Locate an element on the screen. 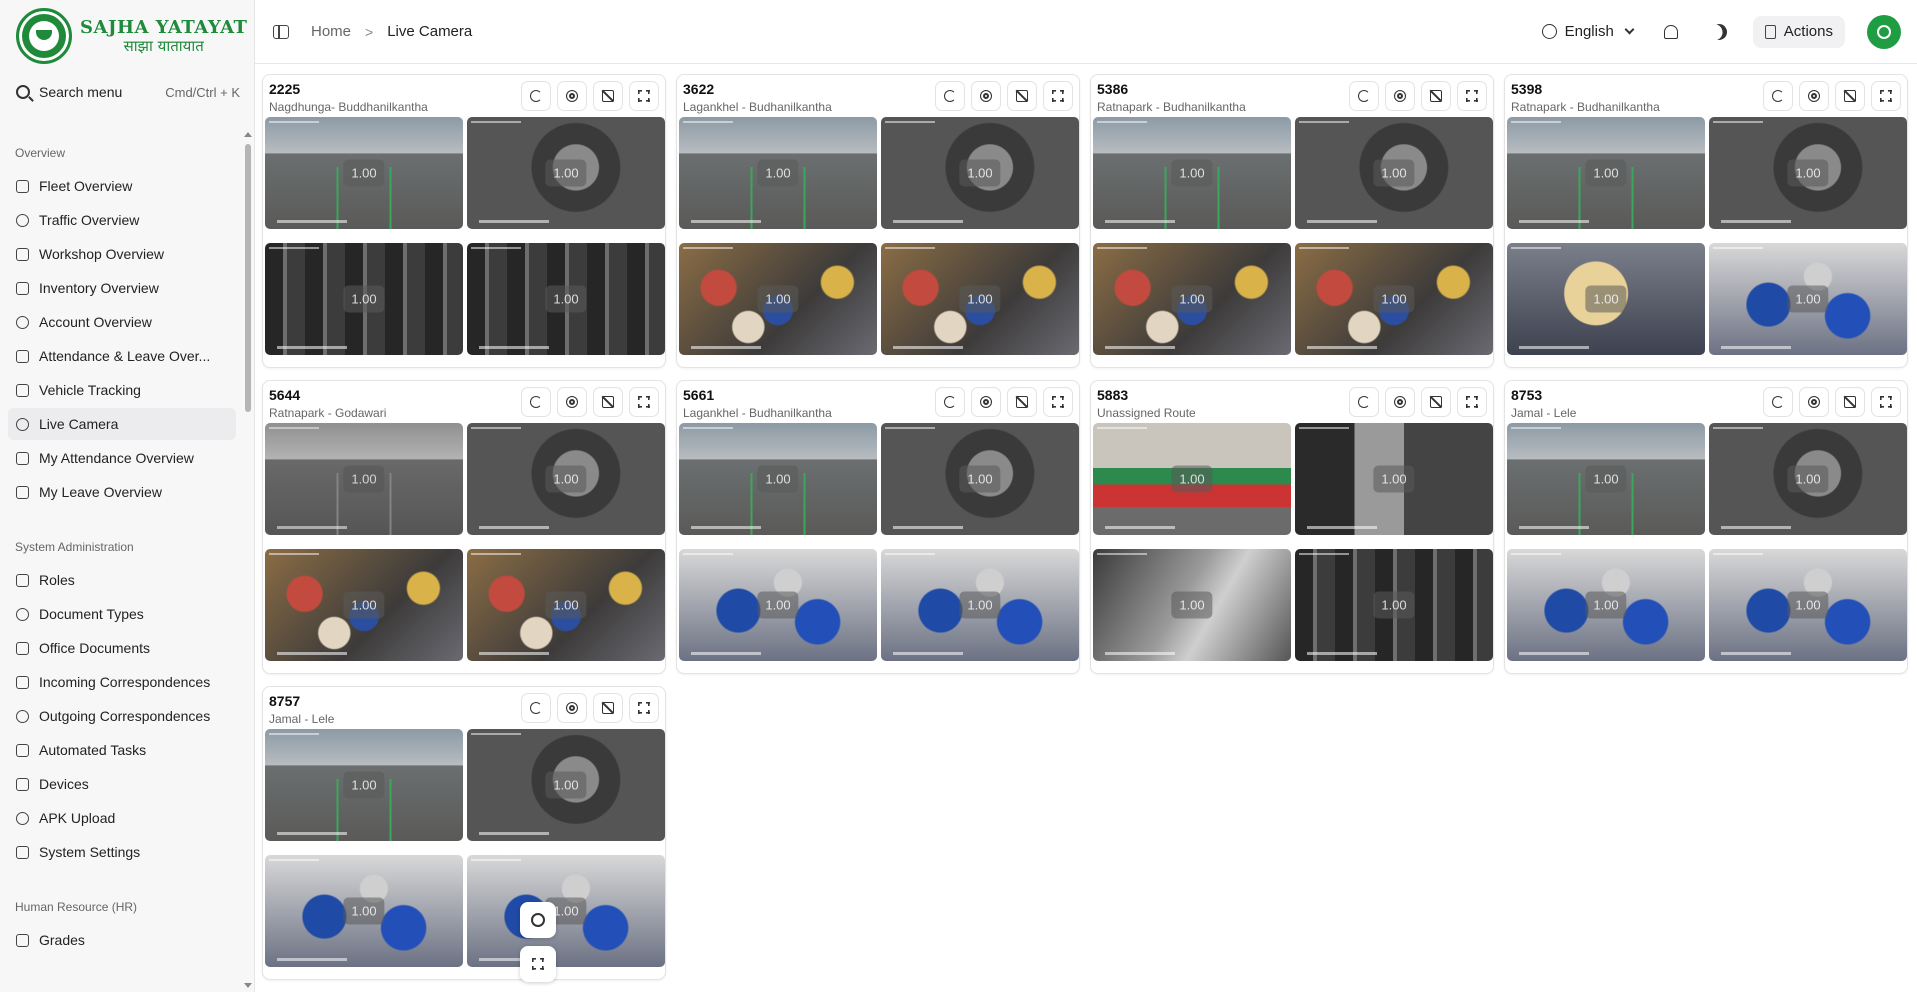 The image size is (1917, 992). scroll-down-icon is located at coordinates (248, 985).